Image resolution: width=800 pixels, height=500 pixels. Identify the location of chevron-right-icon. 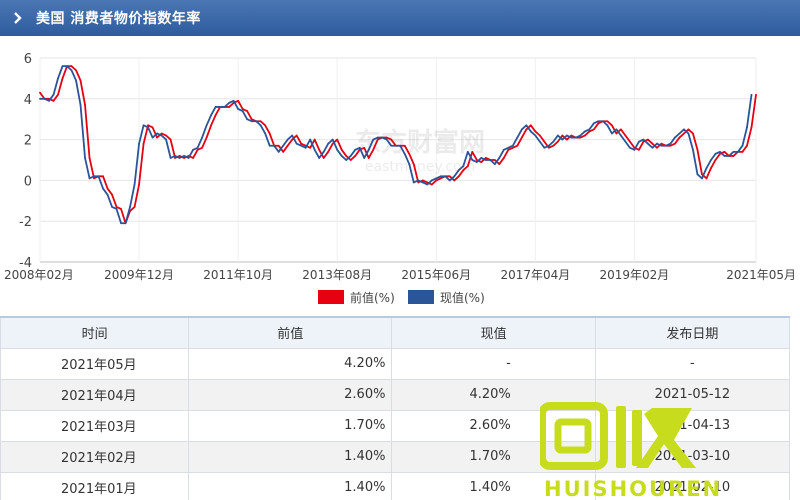
(18, 18).